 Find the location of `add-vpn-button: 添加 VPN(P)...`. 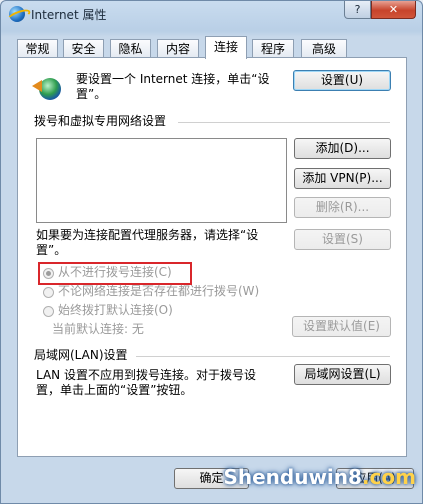

add-vpn-button: 添加 VPN(P)... is located at coordinates (342, 178).